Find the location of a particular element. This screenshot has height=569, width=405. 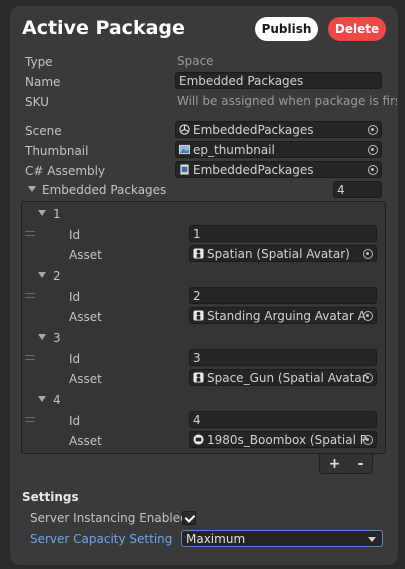

asset-field: Standing Arguing Avatar A is located at coordinates (283, 315).